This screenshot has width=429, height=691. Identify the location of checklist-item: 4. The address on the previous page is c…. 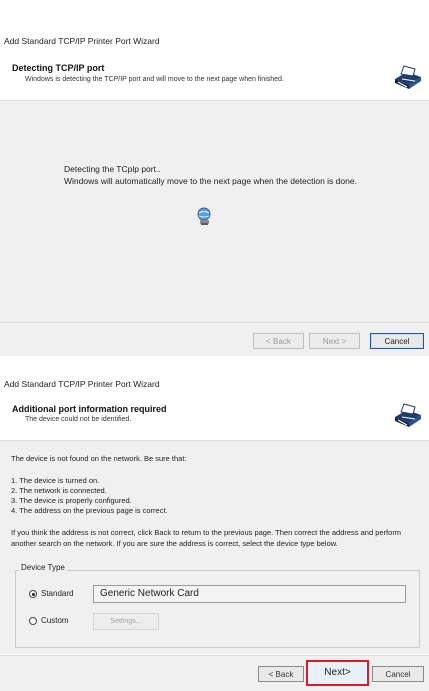
(89, 510).